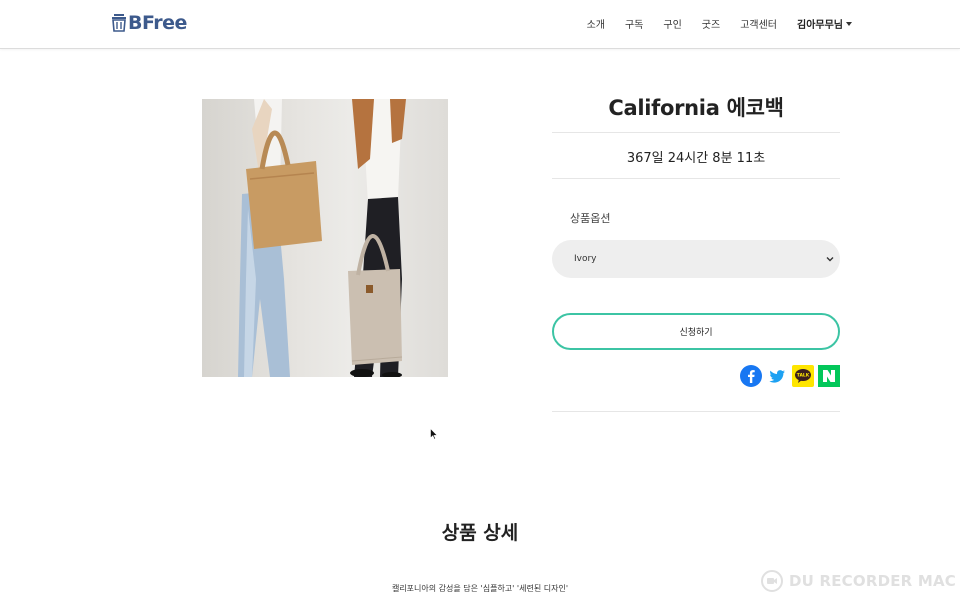 This screenshot has height=600, width=960. I want to click on option-selected-value: Ivory, so click(585, 259).